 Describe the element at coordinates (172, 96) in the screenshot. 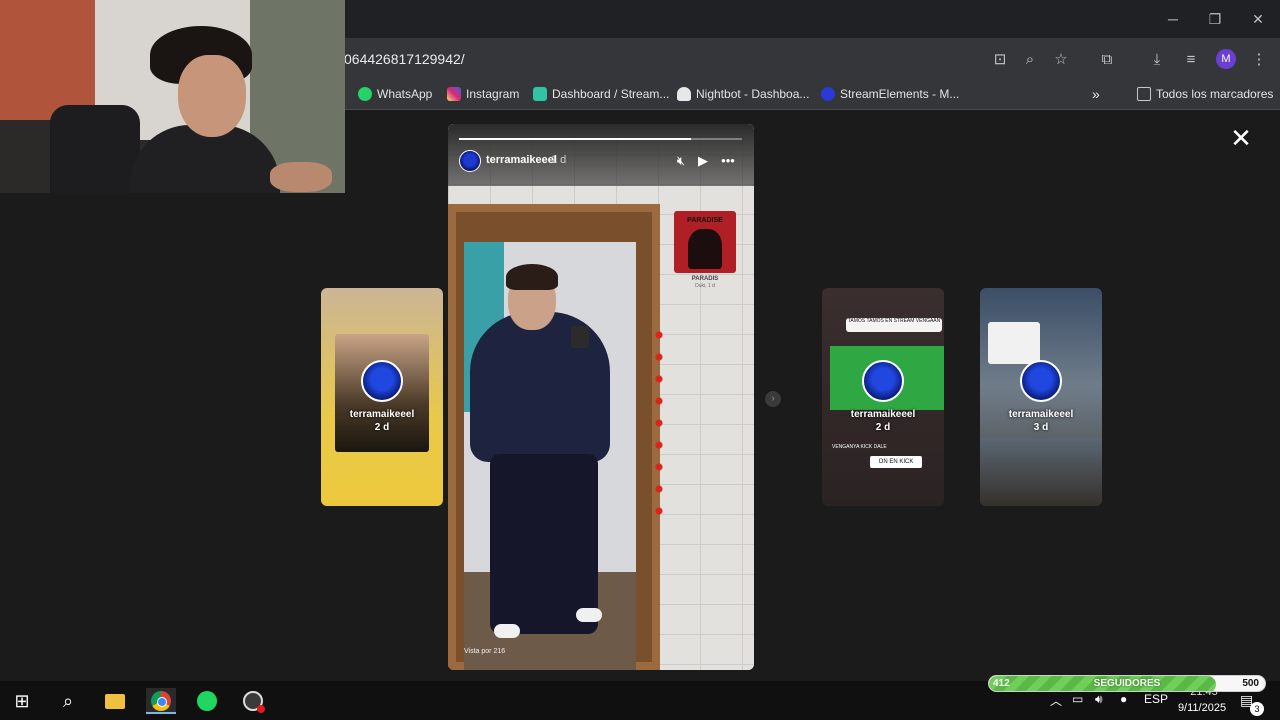

I see `webcam-overlay` at that location.